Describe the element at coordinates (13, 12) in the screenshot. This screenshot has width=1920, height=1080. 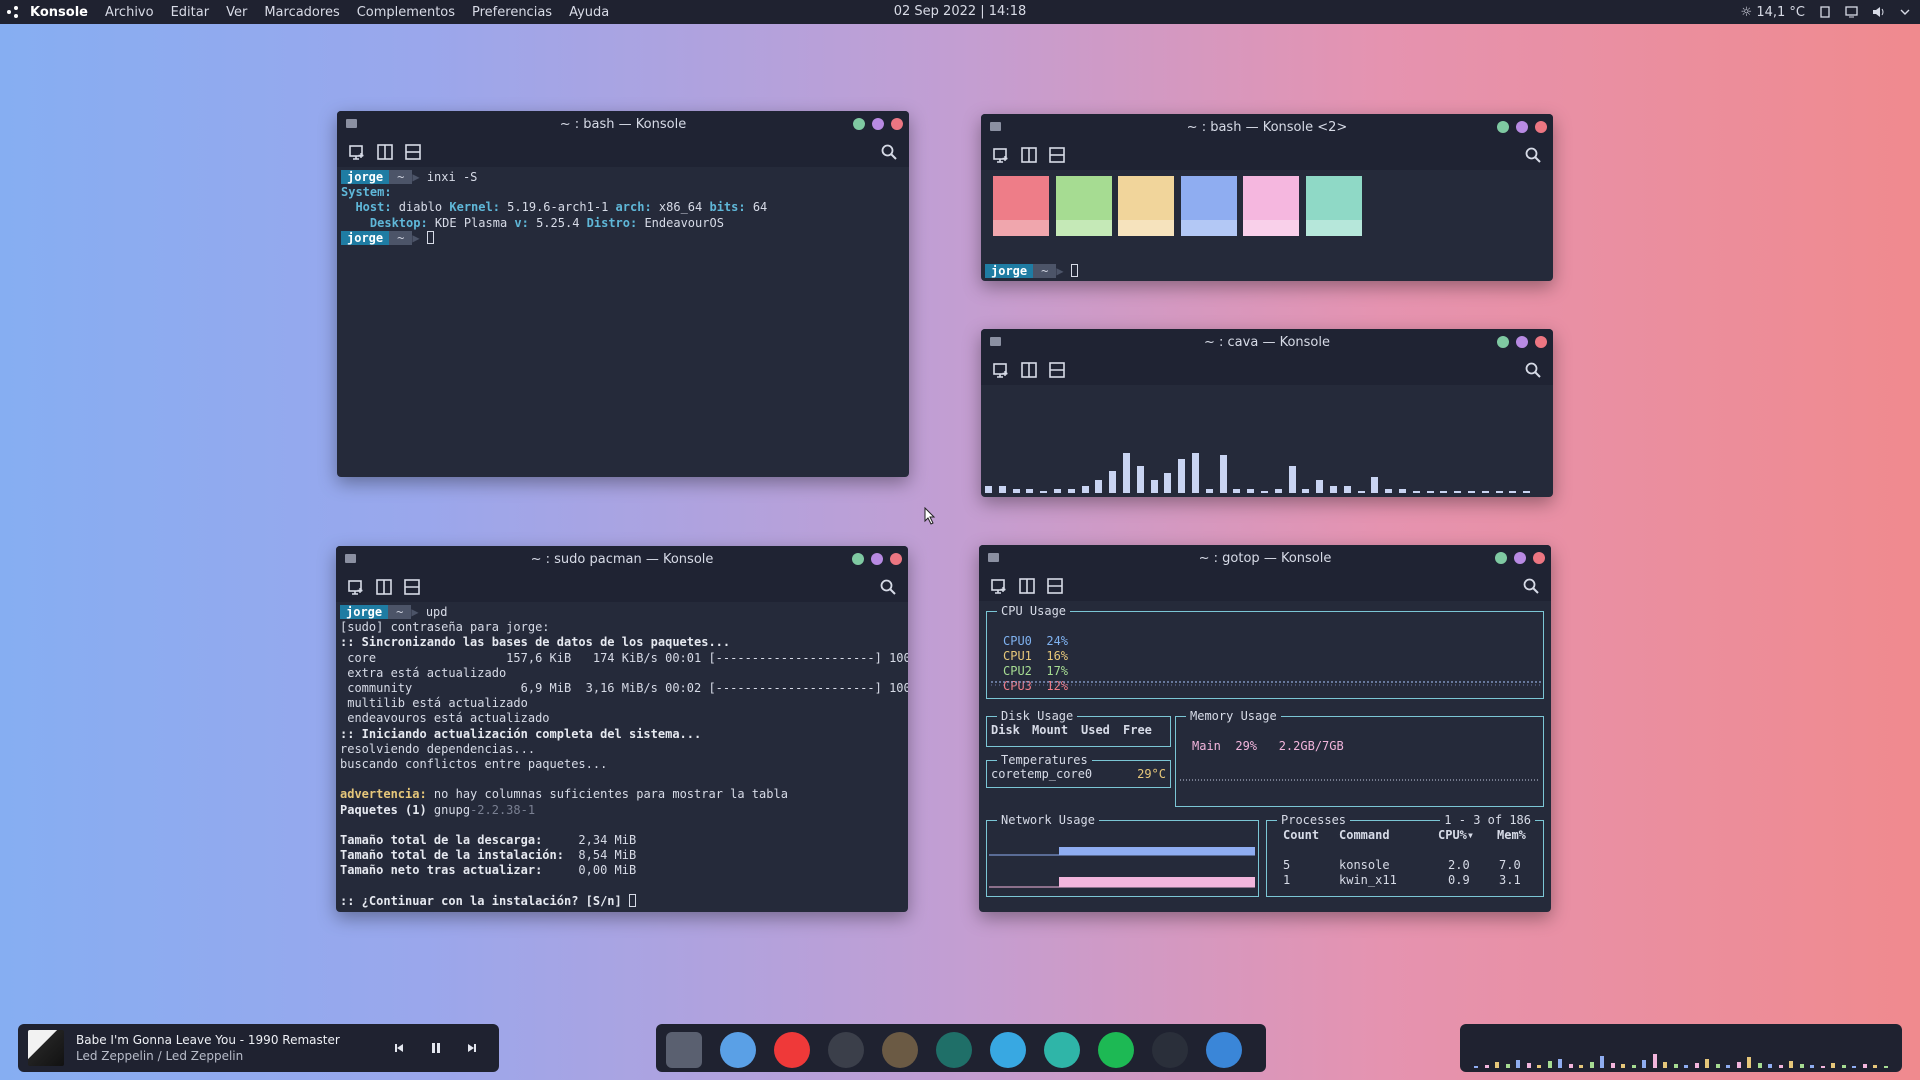
I see `launcher-icon` at that location.